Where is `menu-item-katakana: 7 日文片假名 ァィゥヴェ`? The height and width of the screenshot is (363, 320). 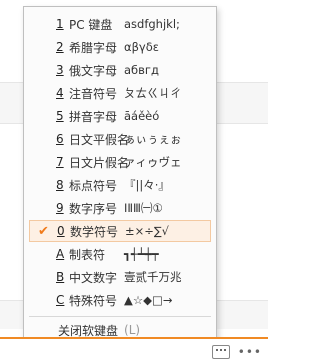
menu-item-katakana: 7 日文片假名 ァィゥヴェ is located at coordinates (120, 162).